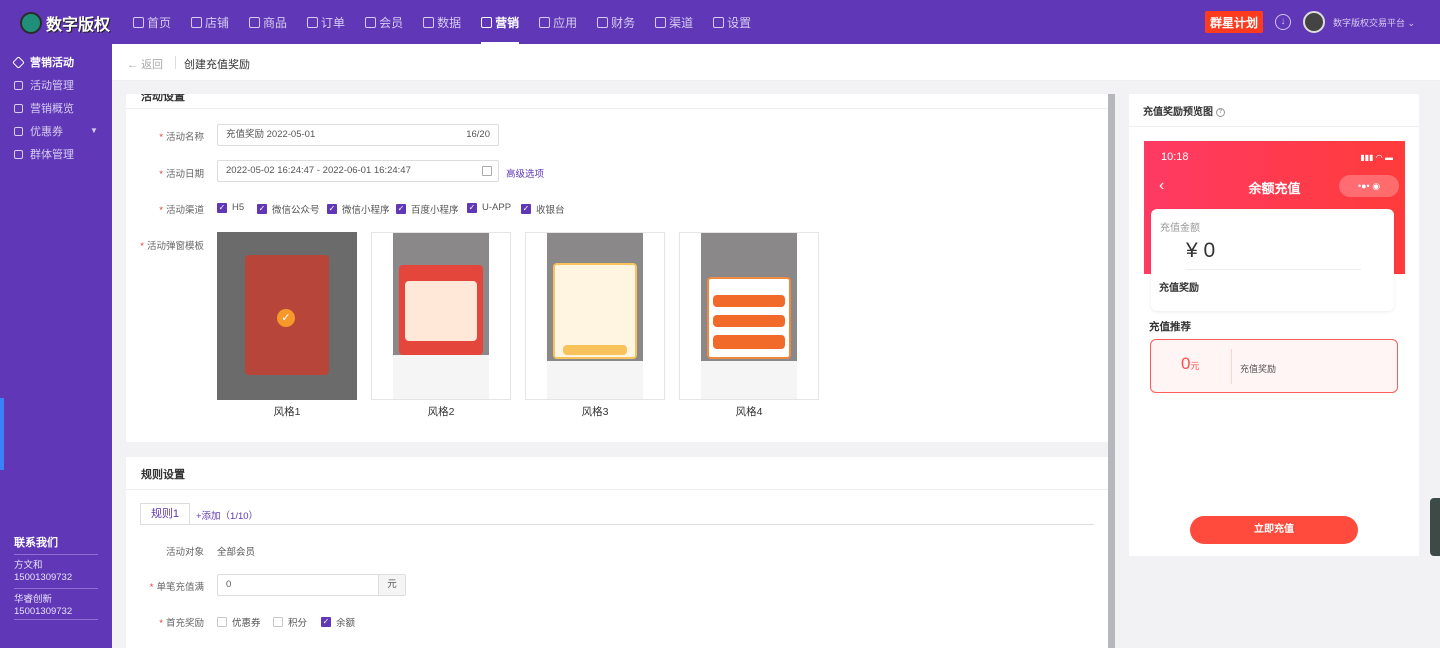 Image resolution: width=1440 pixels, height=648 pixels. Describe the element at coordinates (1175, 157) in the screenshot. I see `phone-time: 10:18` at that location.